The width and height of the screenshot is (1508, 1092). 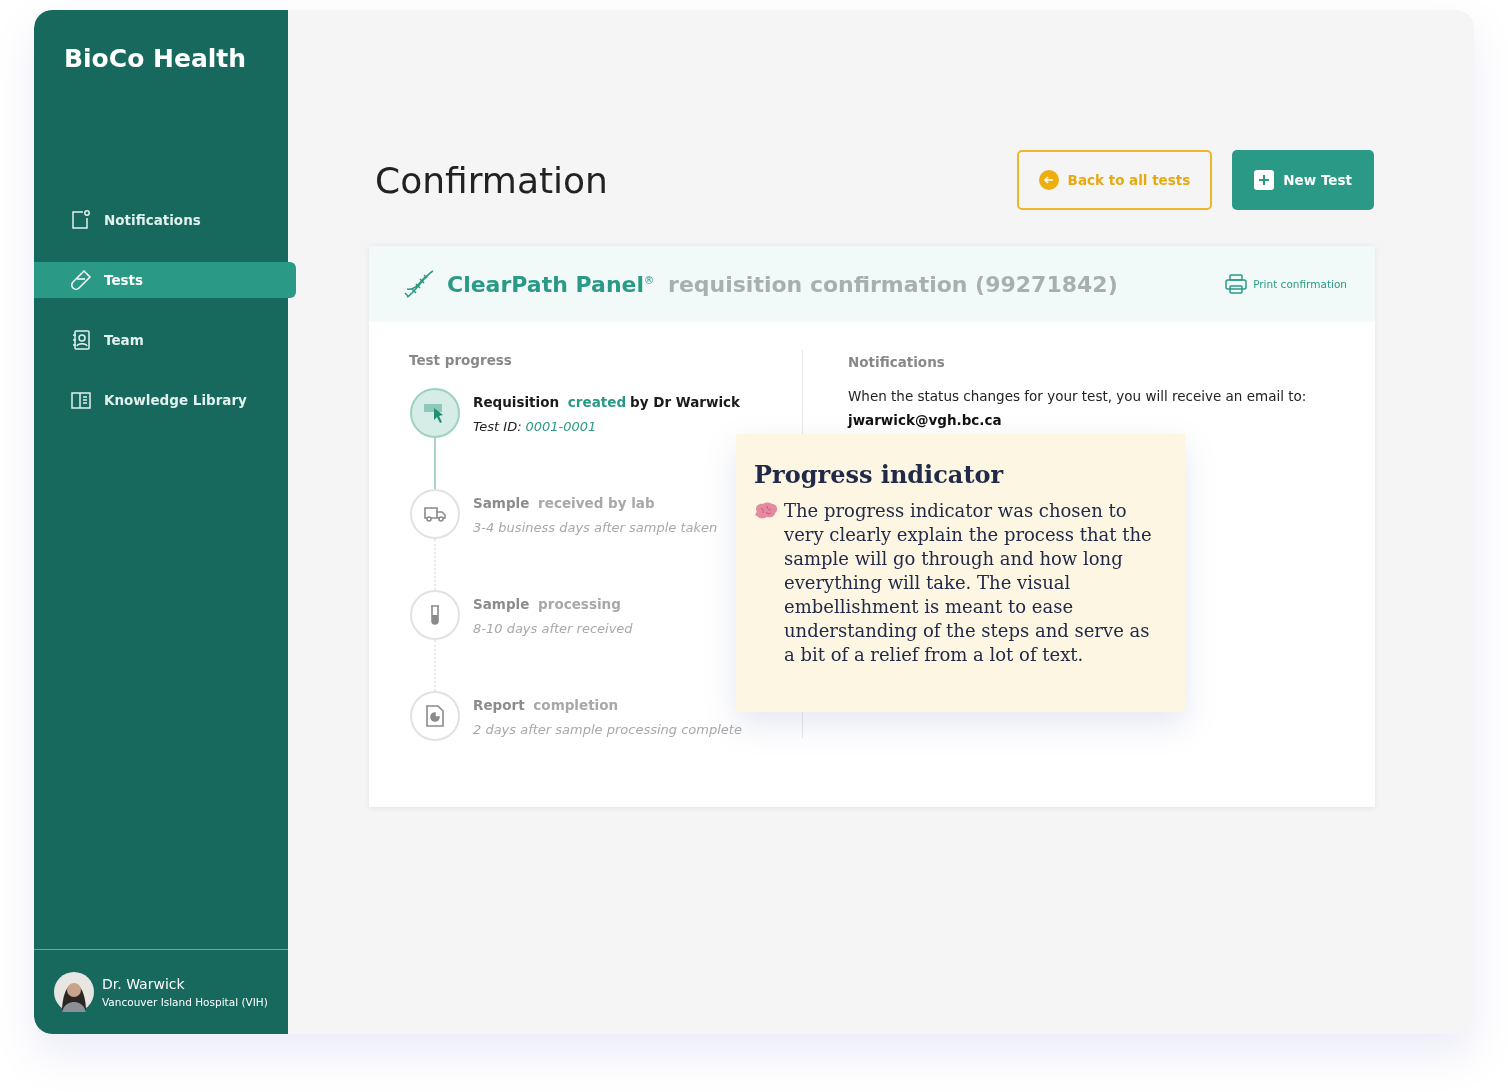 I want to click on contact-book-icon, so click(x=81, y=340).